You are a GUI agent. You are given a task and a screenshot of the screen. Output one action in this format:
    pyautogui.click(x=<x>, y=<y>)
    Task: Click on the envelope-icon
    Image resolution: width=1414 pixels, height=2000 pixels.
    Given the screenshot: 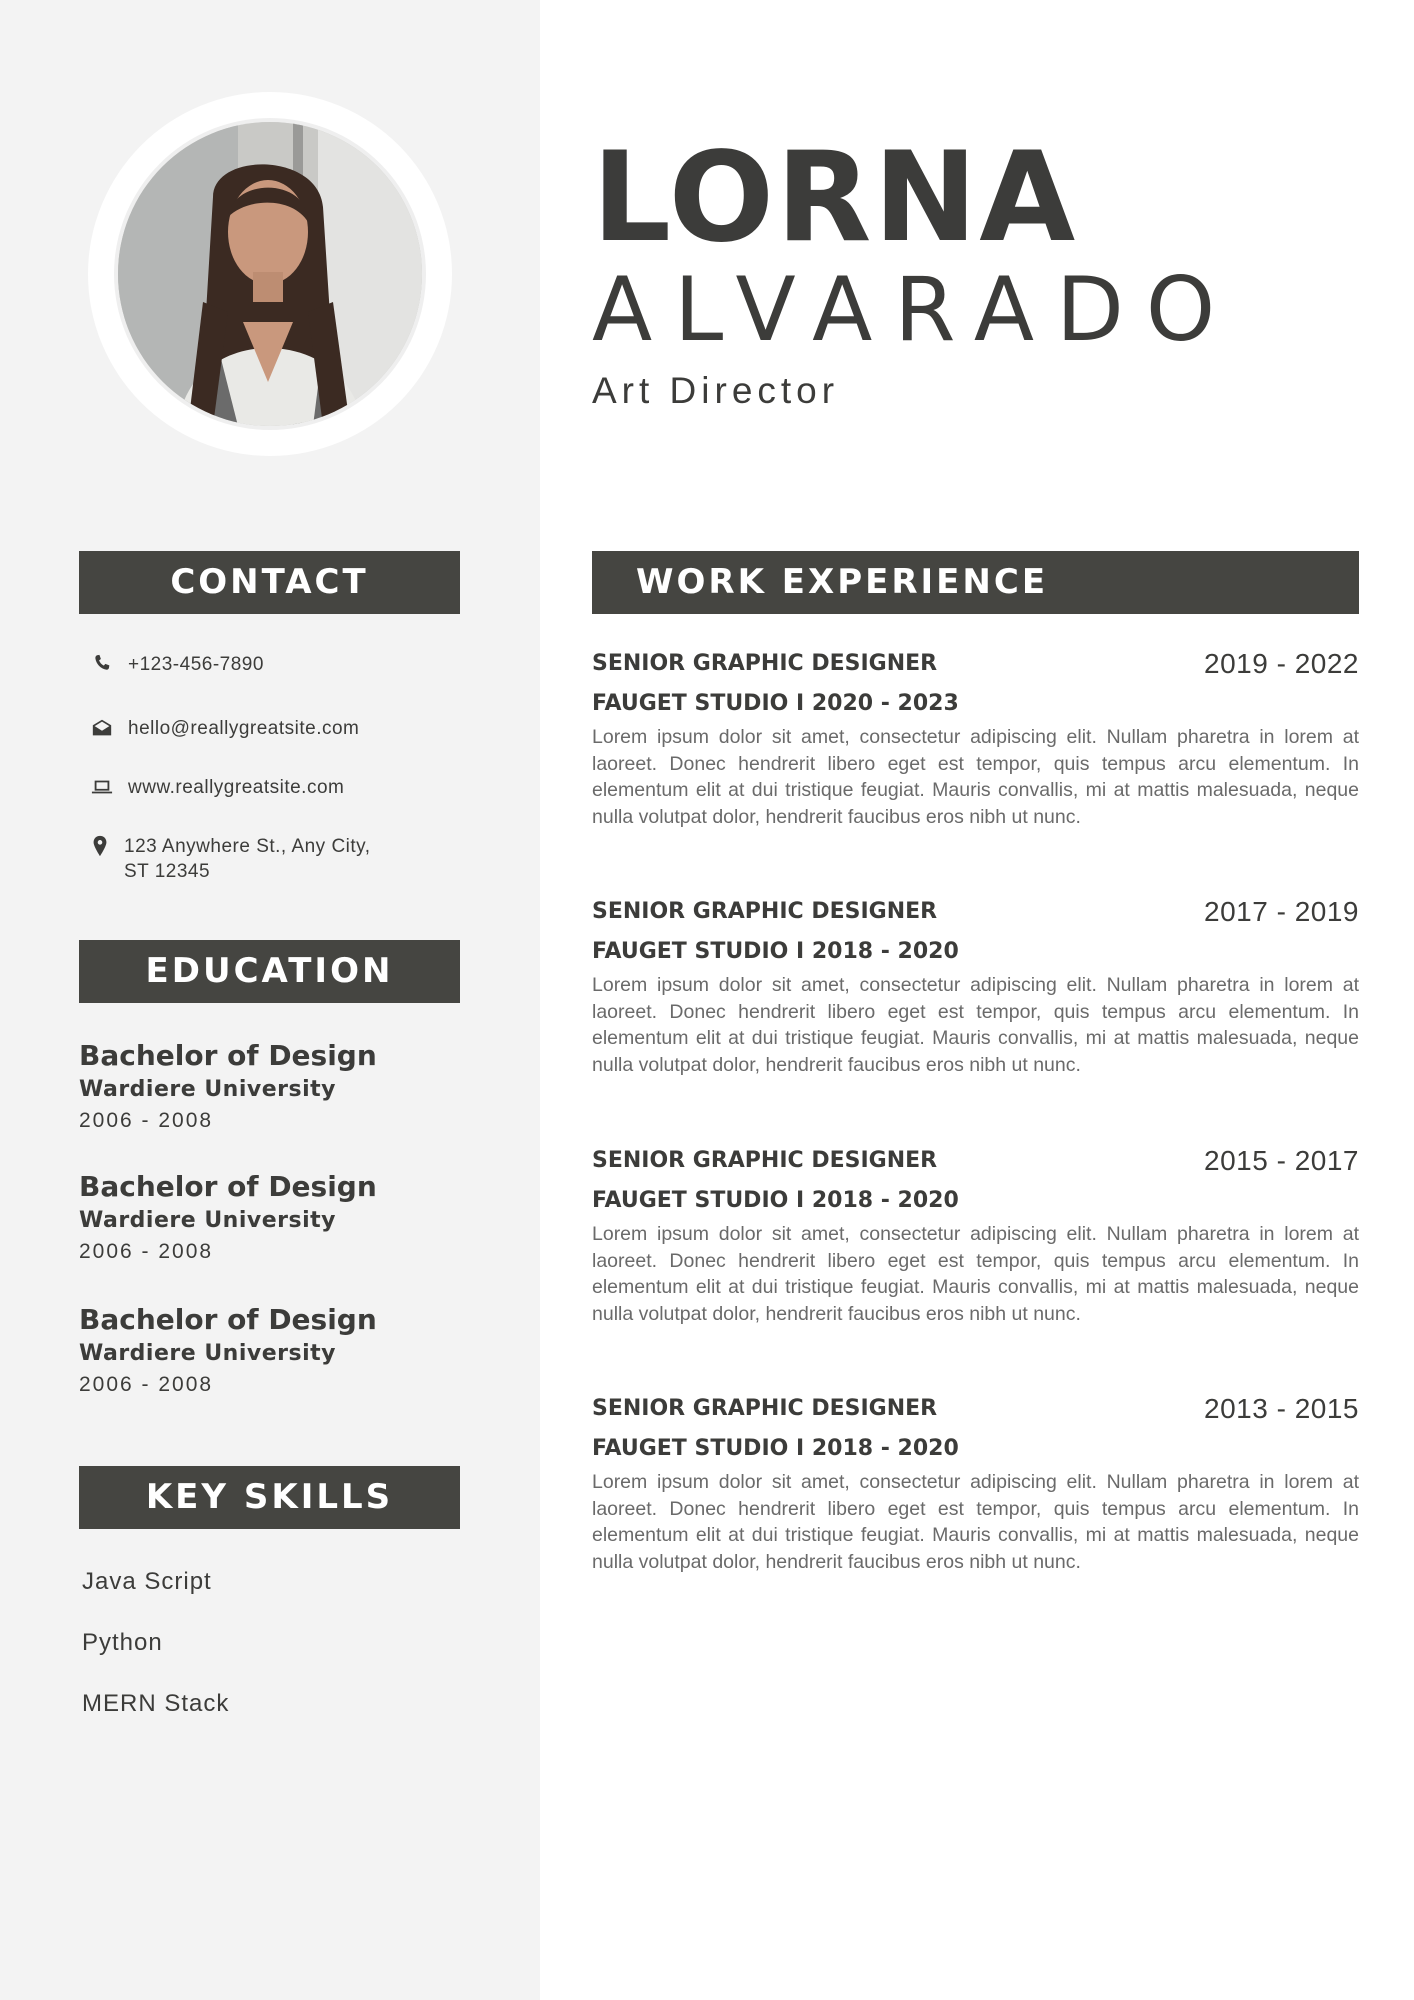 What is the action you would take?
    pyautogui.click(x=102, y=728)
    